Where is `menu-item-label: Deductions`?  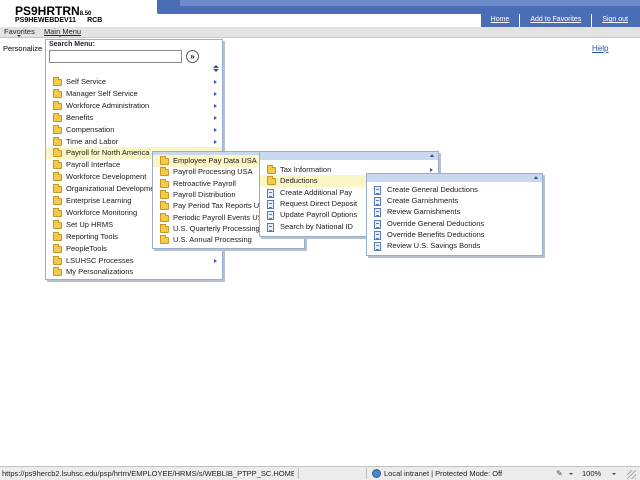
menu-item-label: Deductions is located at coordinates (299, 181).